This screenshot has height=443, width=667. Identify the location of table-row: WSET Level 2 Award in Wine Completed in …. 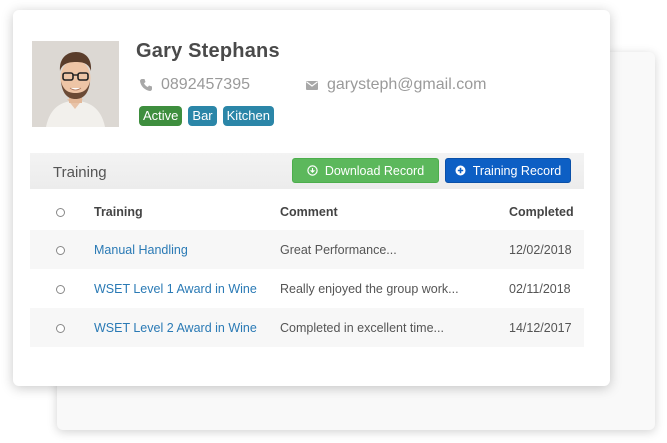
(307, 327).